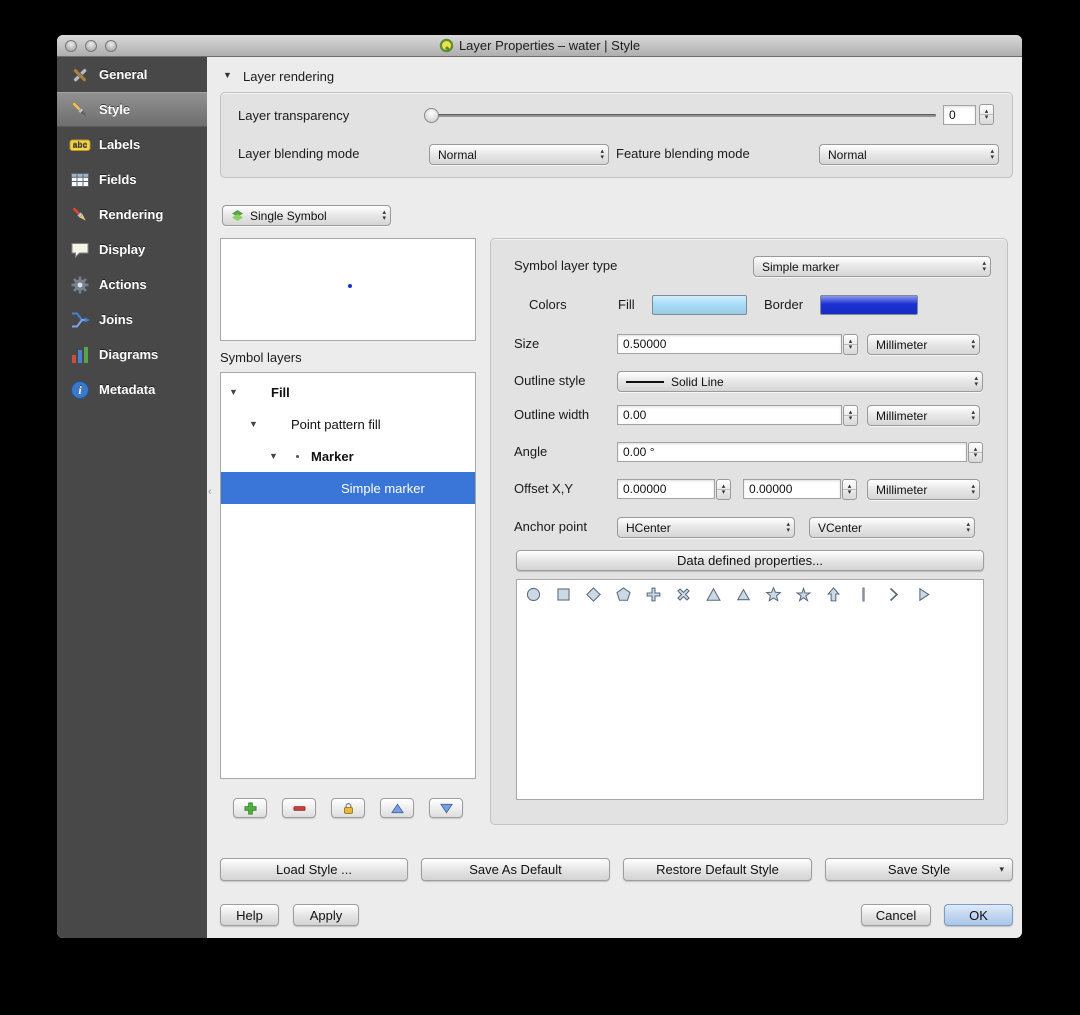 This screenshot has width=1080, height=1015. What do you see at coordinates (896, 915) in the screenshot?
I see `cancel-button: Cancel` at bounding box center [896, 915].